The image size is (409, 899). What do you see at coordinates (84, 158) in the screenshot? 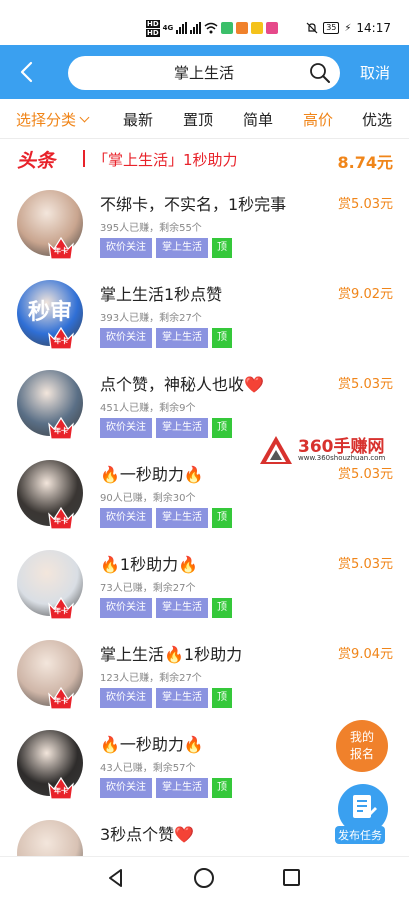
I see `headline-divider` at bounding box center [84, 158].